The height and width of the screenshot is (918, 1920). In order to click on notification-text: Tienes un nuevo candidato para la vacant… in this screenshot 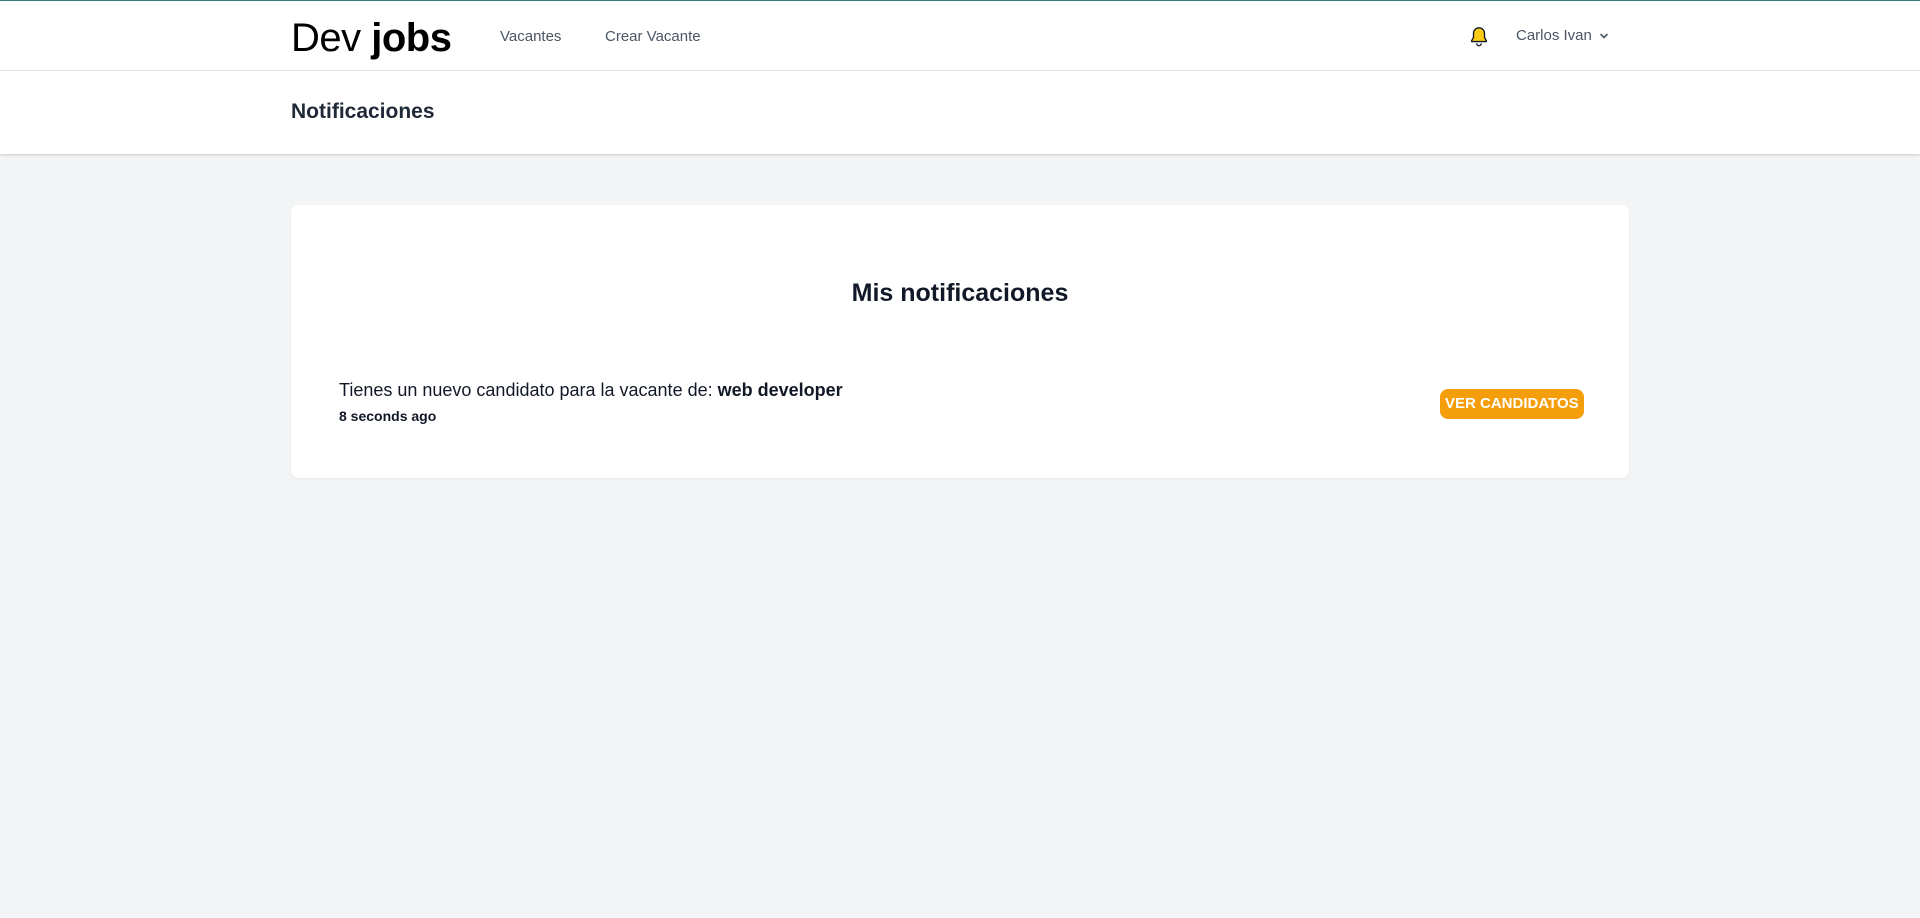, I will do `click(591, 390)`.